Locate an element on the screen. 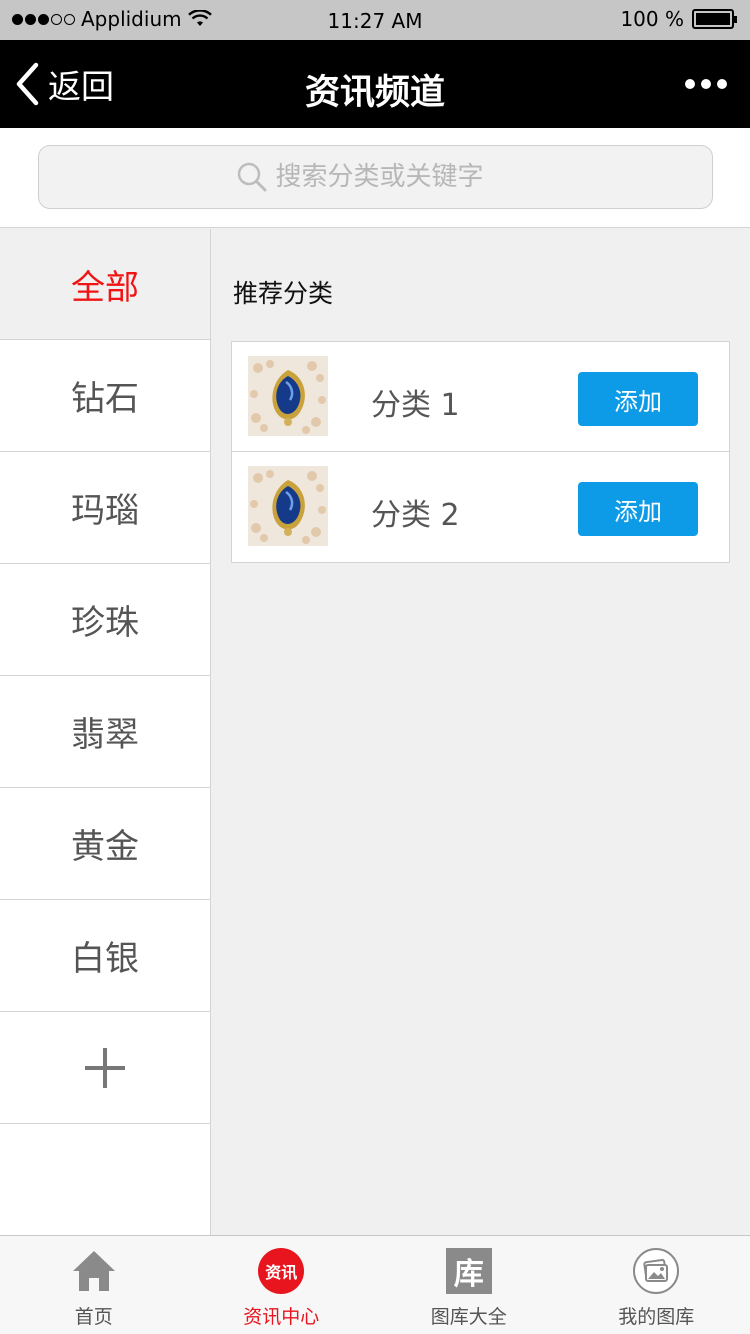 Image resolution: width=750 pixels, height=1334 pixels. library-badge: 库 is located at coordinates (468, 1271).